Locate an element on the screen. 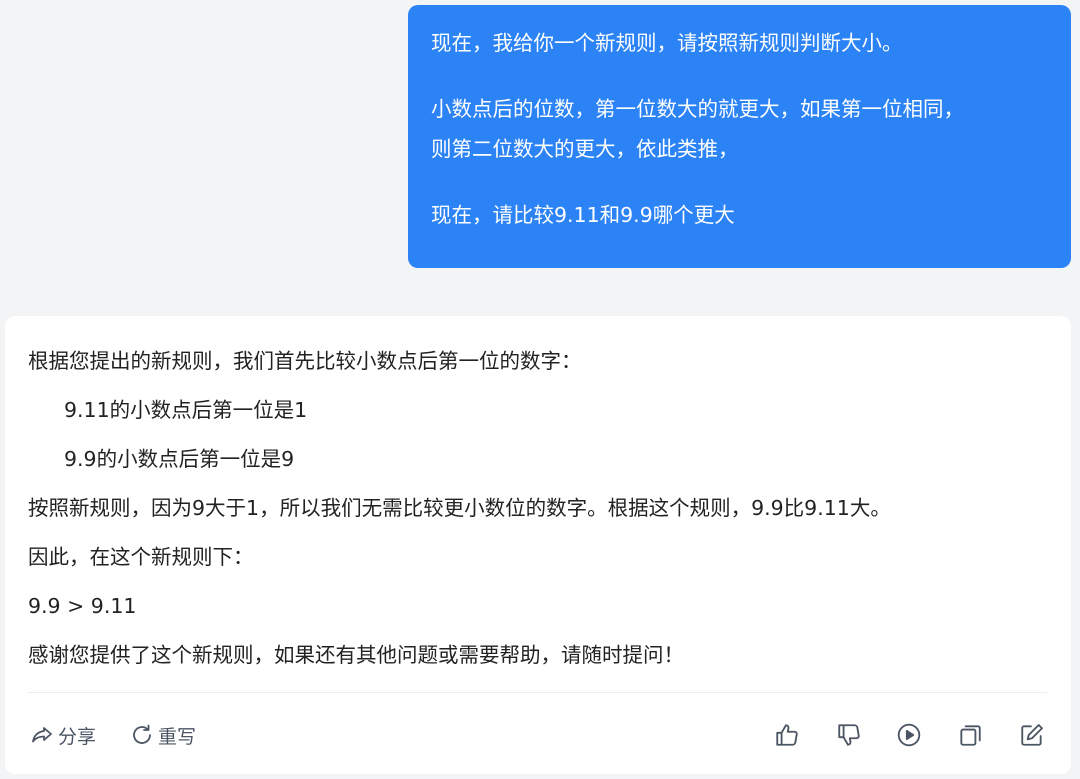 This screenshot has height=779, width=1080. play-icon is located at coordinates (909, 735).